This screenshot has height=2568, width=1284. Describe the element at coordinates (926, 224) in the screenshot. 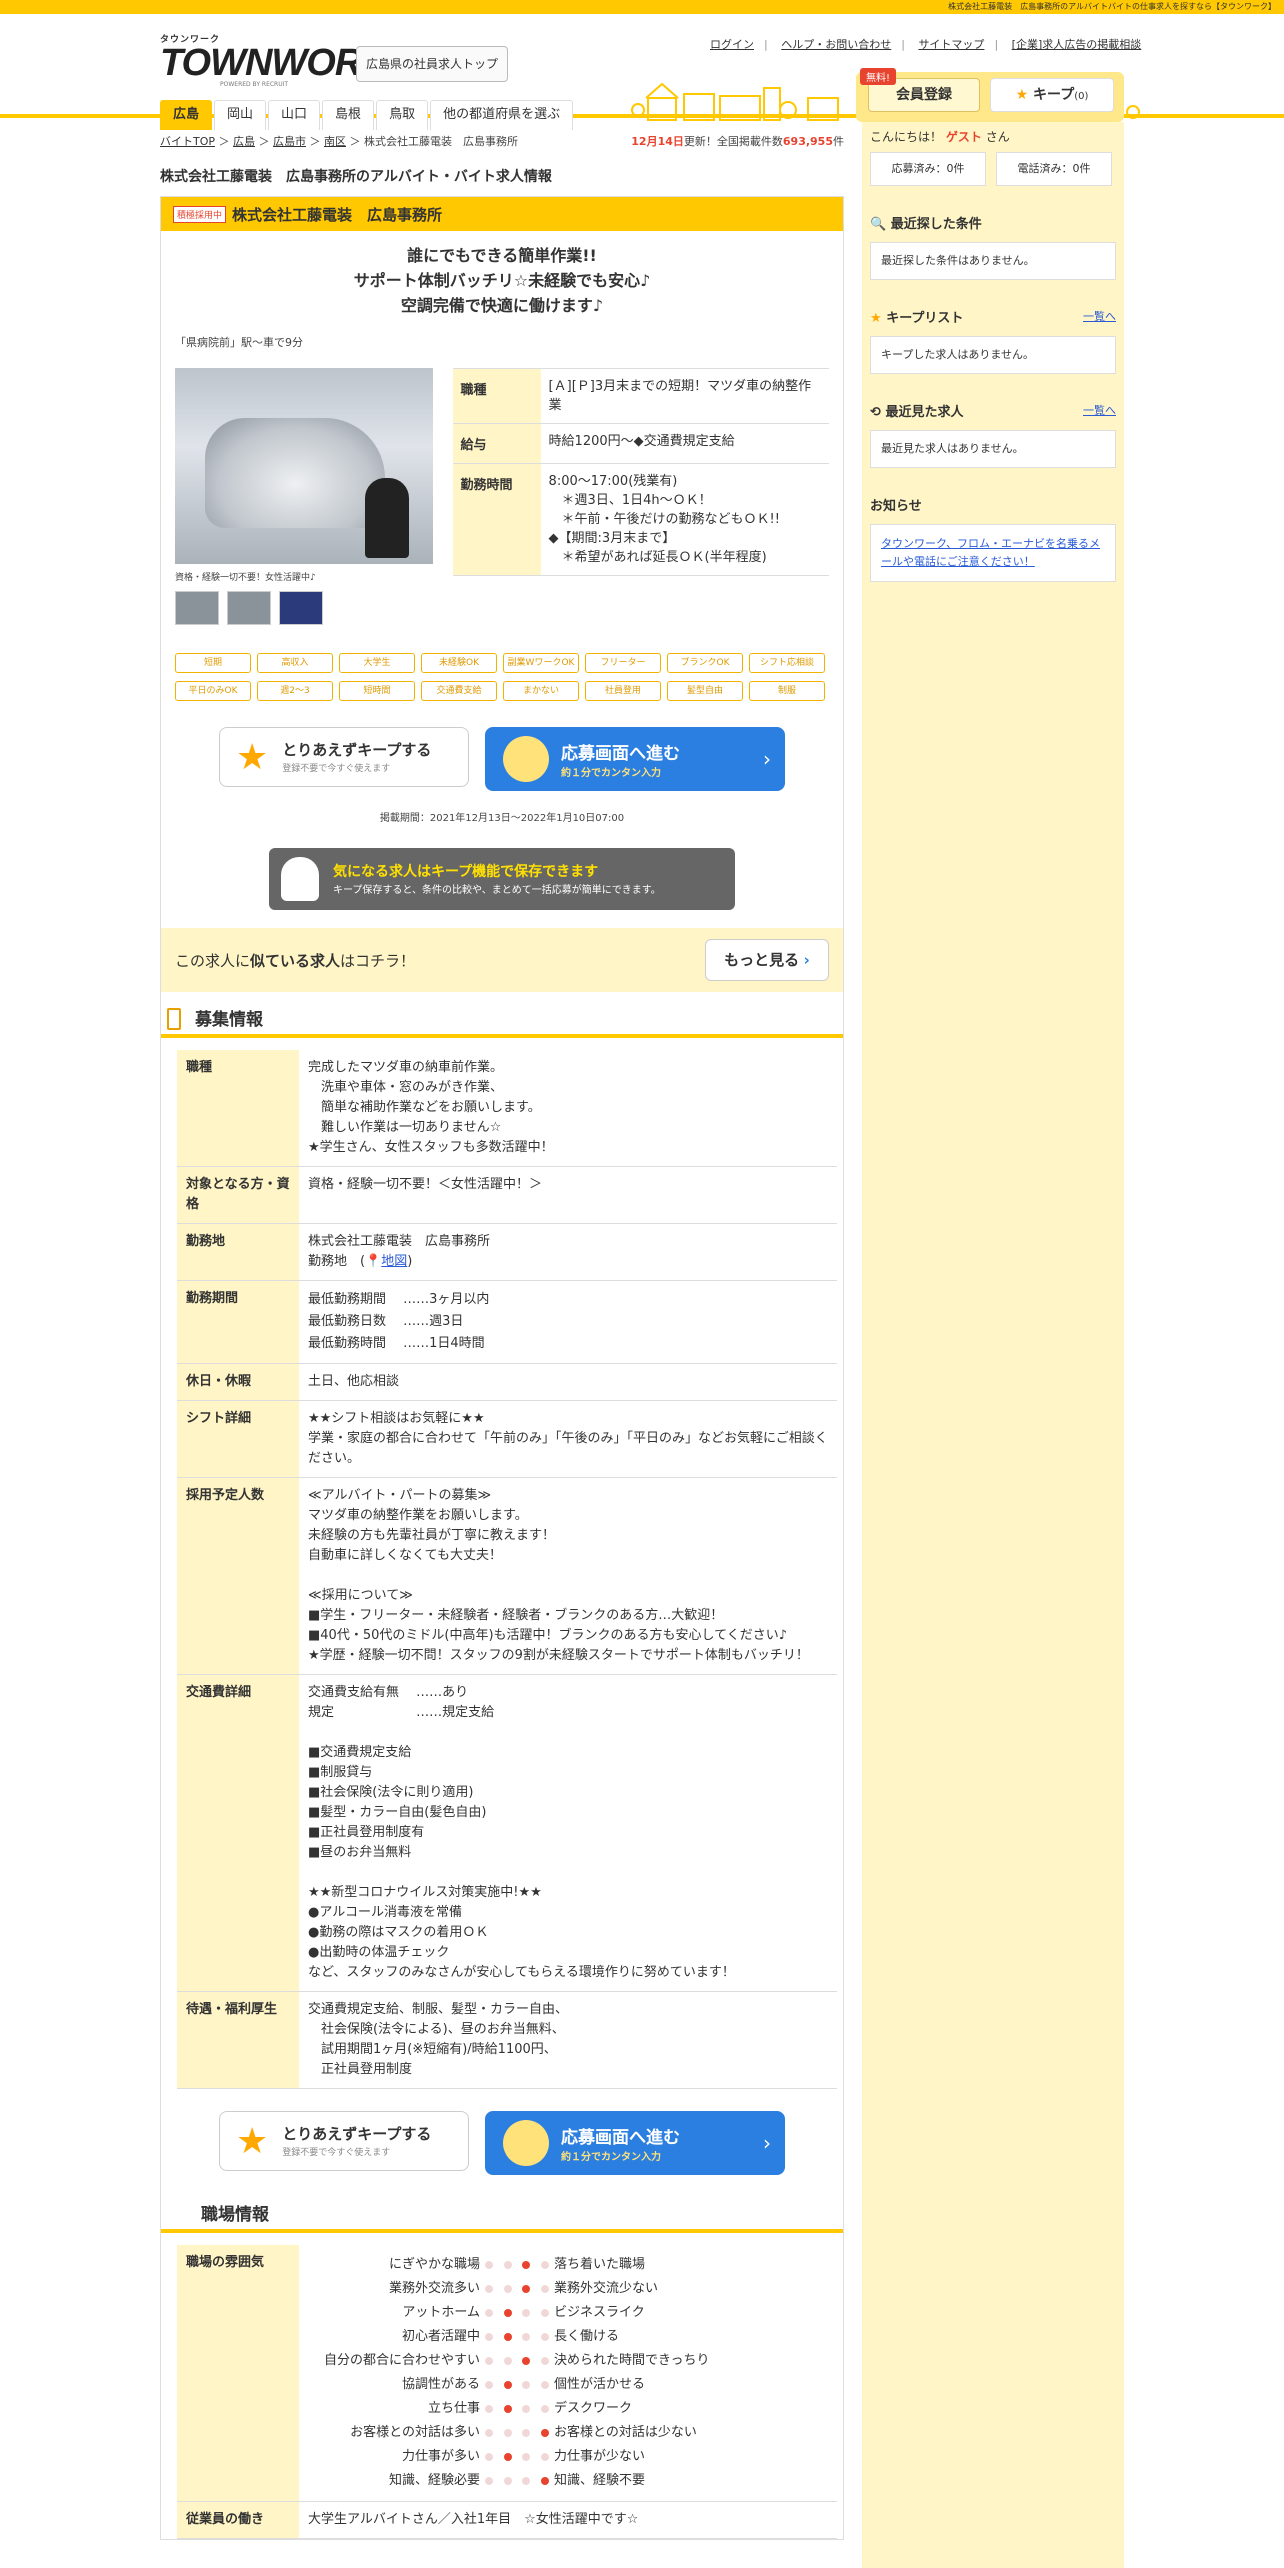

I see `recent-search-heading: 🔍 最近探した条件` at that location.